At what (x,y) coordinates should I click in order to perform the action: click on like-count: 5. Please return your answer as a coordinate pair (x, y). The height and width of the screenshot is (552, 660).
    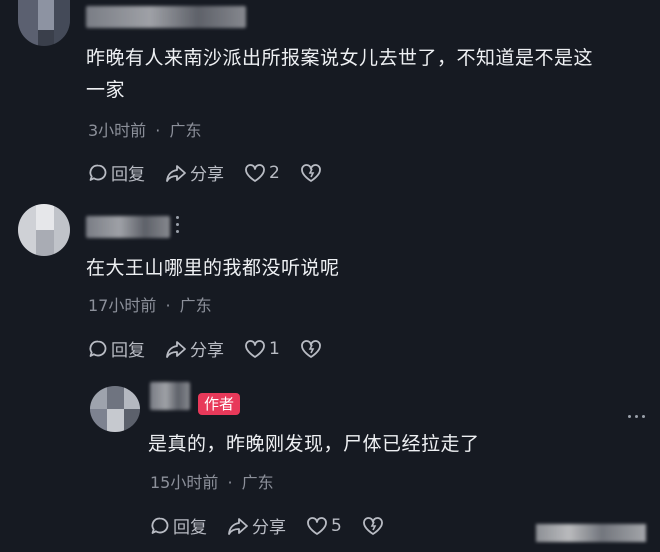
    Looking at the image, I should click on (336, 525).